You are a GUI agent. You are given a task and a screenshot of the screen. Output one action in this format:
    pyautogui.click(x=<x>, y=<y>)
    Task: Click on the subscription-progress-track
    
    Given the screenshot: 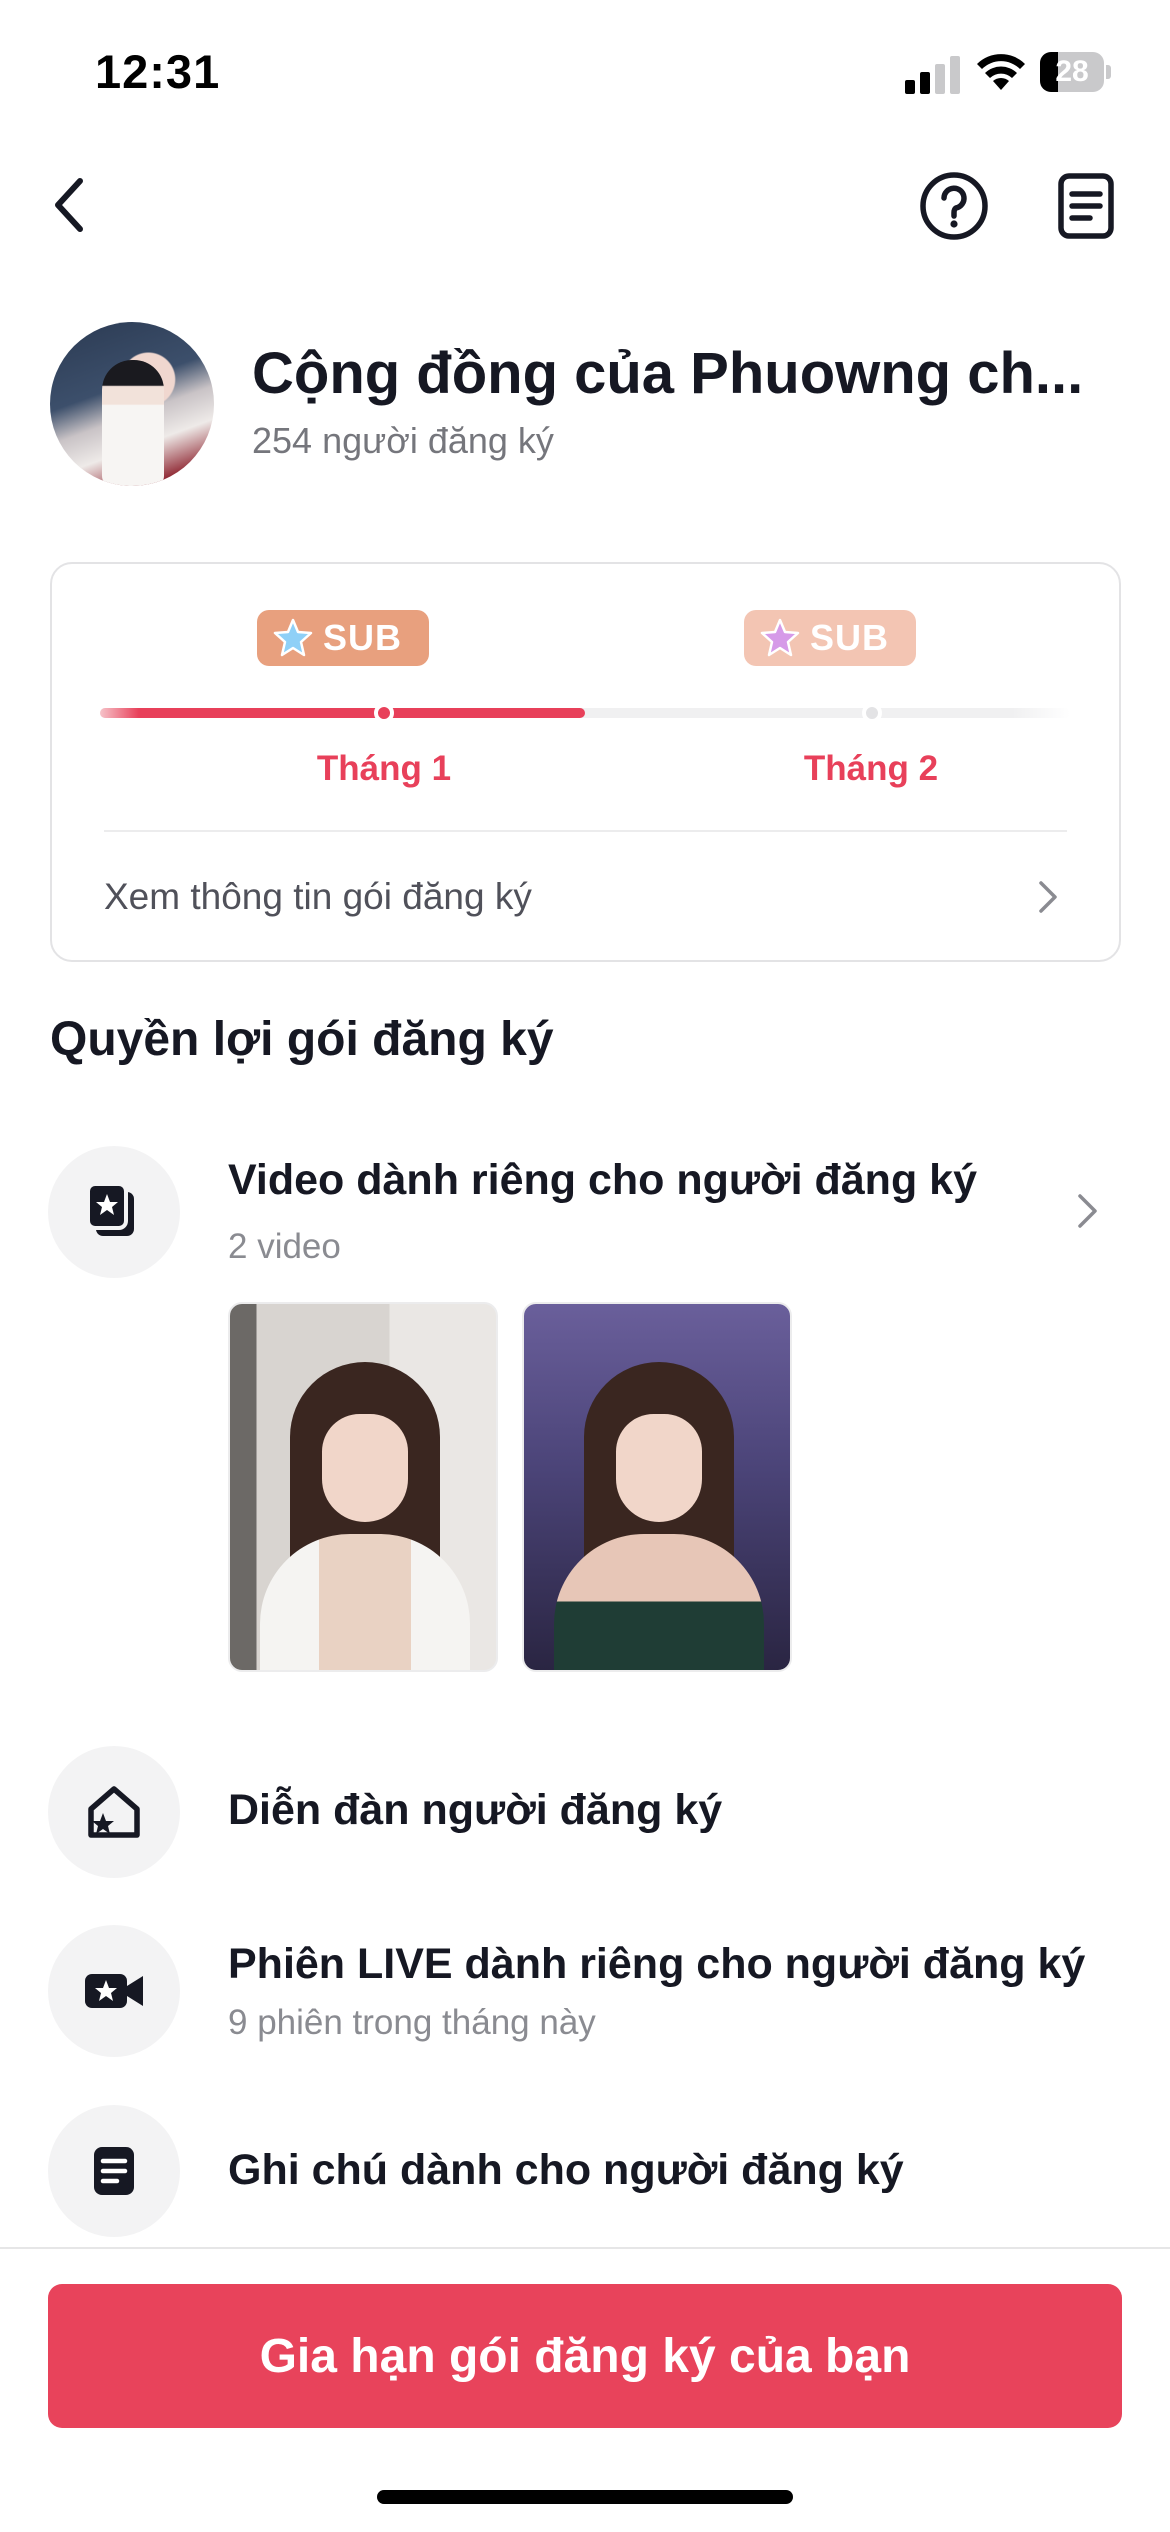 What is the action you would take?
    pyautogui.click(x=585, y=713)
    